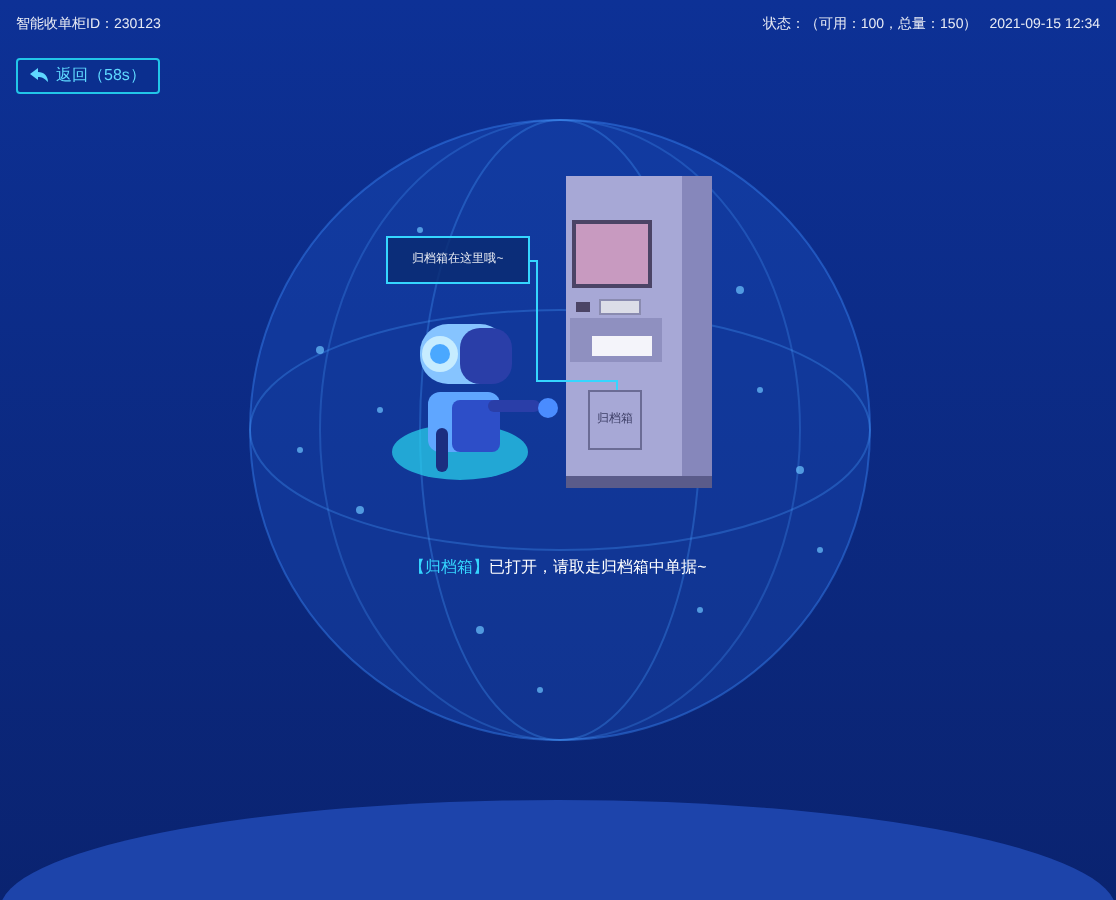 The height and width of the screenshot is (900, 1116). Describe the element at coordinates (449, 568) in the screenshot. I see `highlight-text: 【归档箱】` at that location.